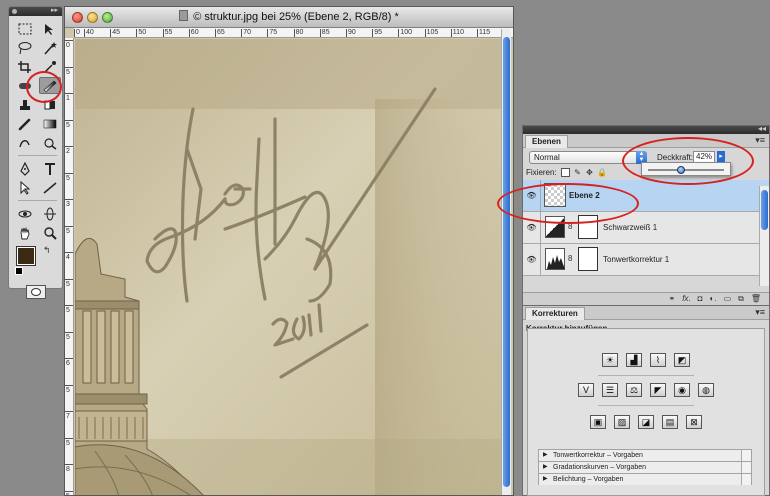  Describe the element at coordinates (26, 256) in the screenshot. I see `foreground-color-swatch` at that location.